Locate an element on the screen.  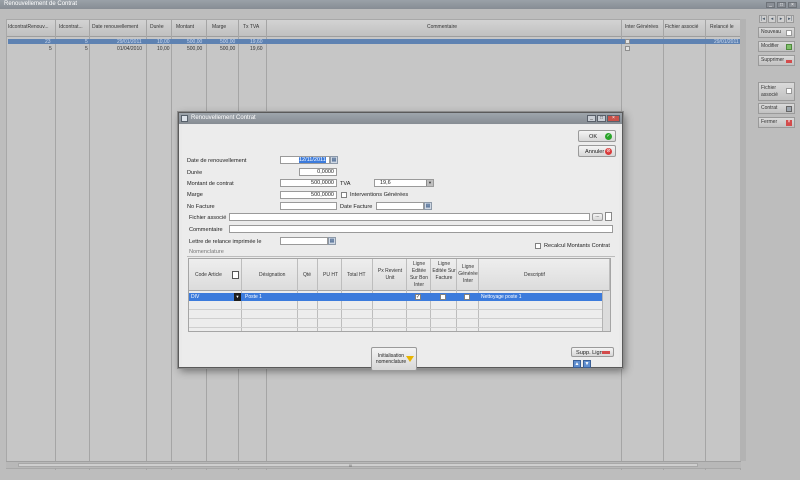
fermer-button: Fermer × is located at coordinates (776, 122).